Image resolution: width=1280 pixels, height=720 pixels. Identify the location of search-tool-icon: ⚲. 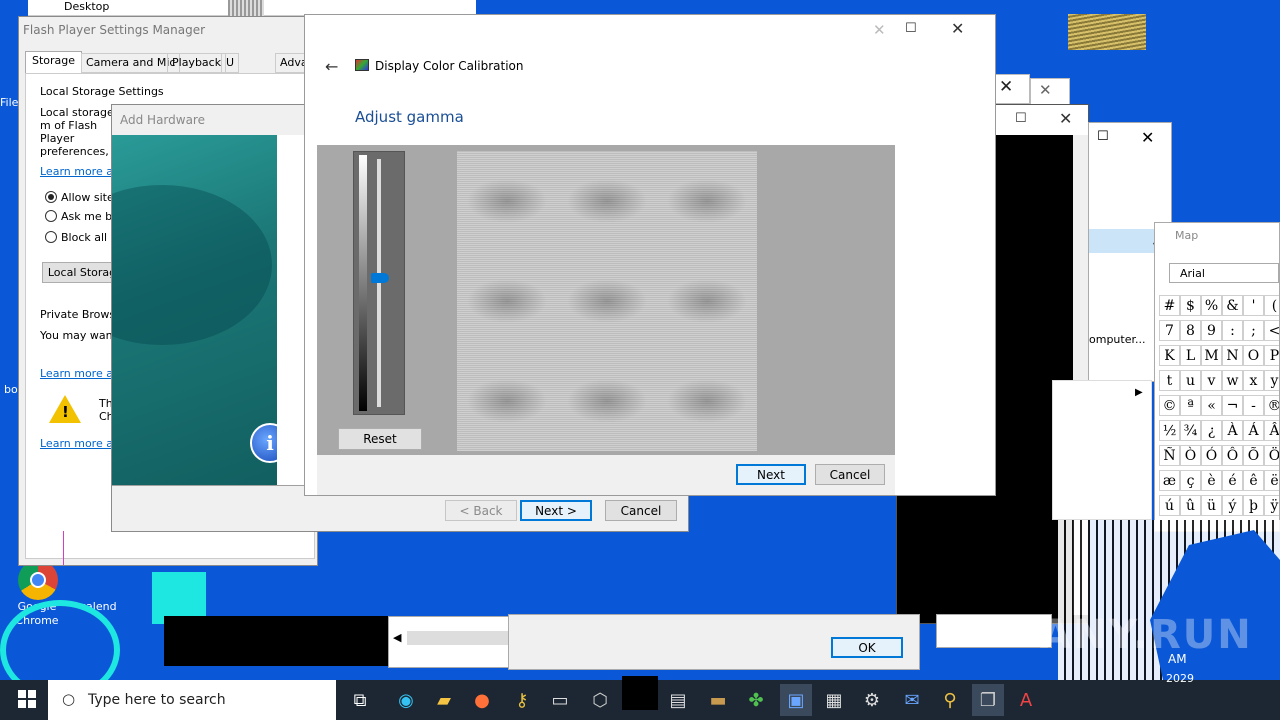
(950, 700).